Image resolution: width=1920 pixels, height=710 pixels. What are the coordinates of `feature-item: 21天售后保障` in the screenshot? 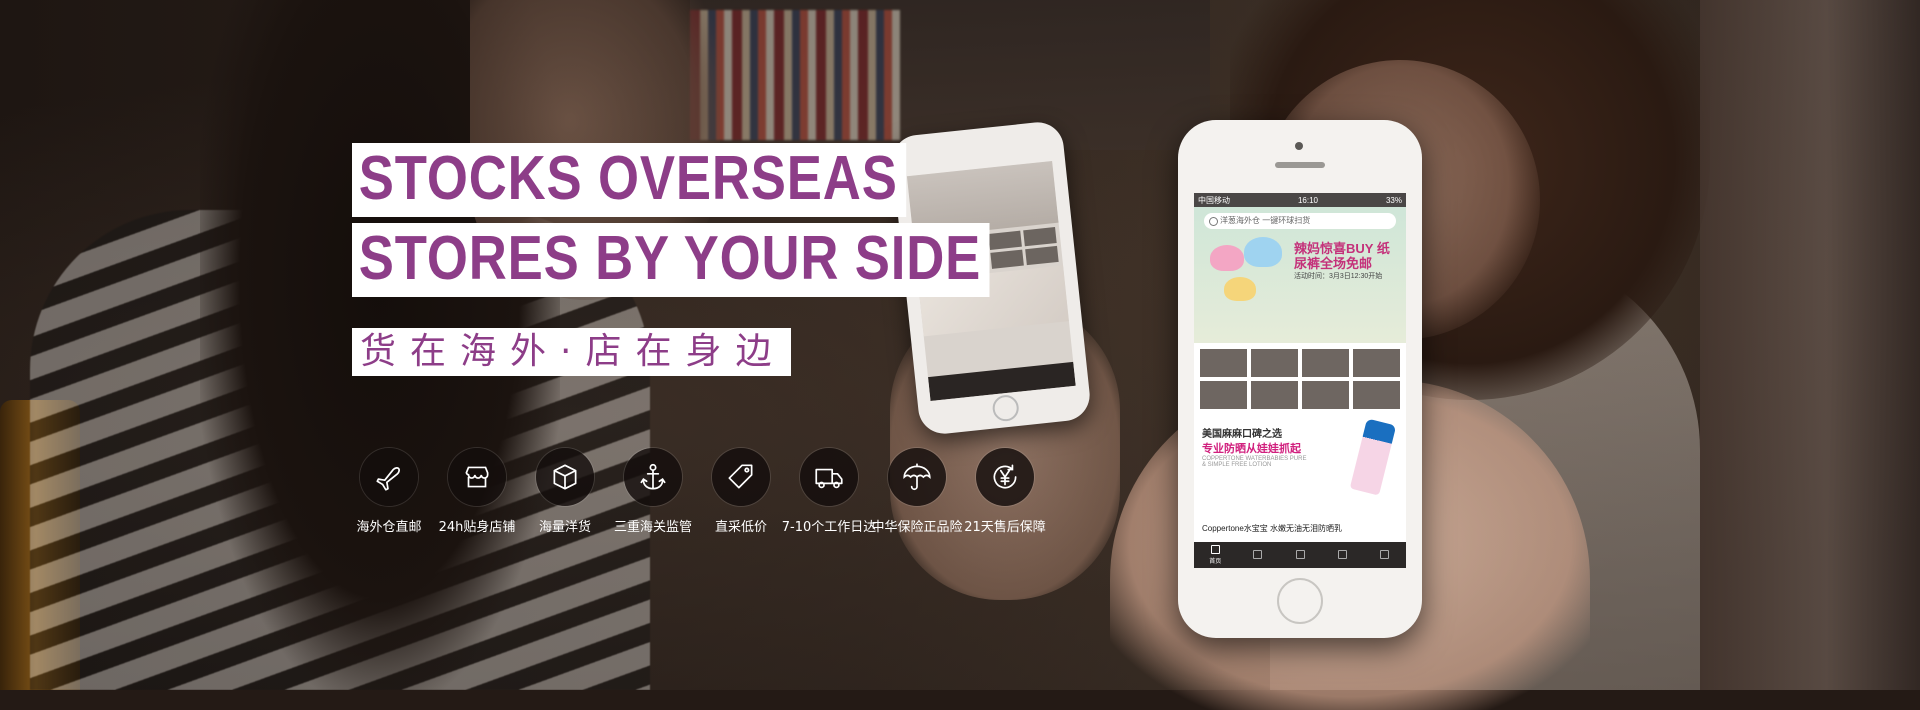 It's located at (1005, 491).